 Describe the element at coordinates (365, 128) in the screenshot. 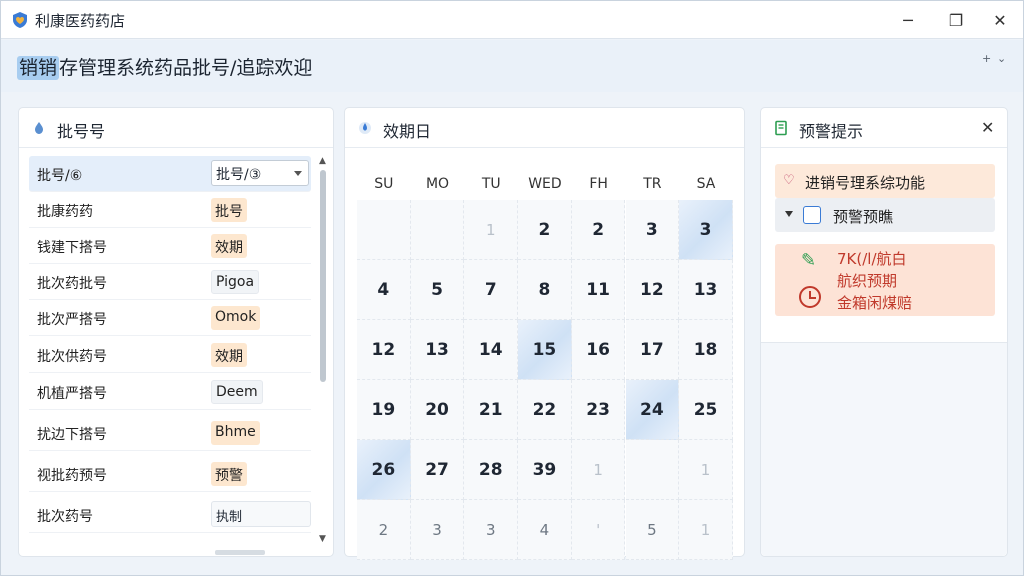

I see `drop-icon` at that location.